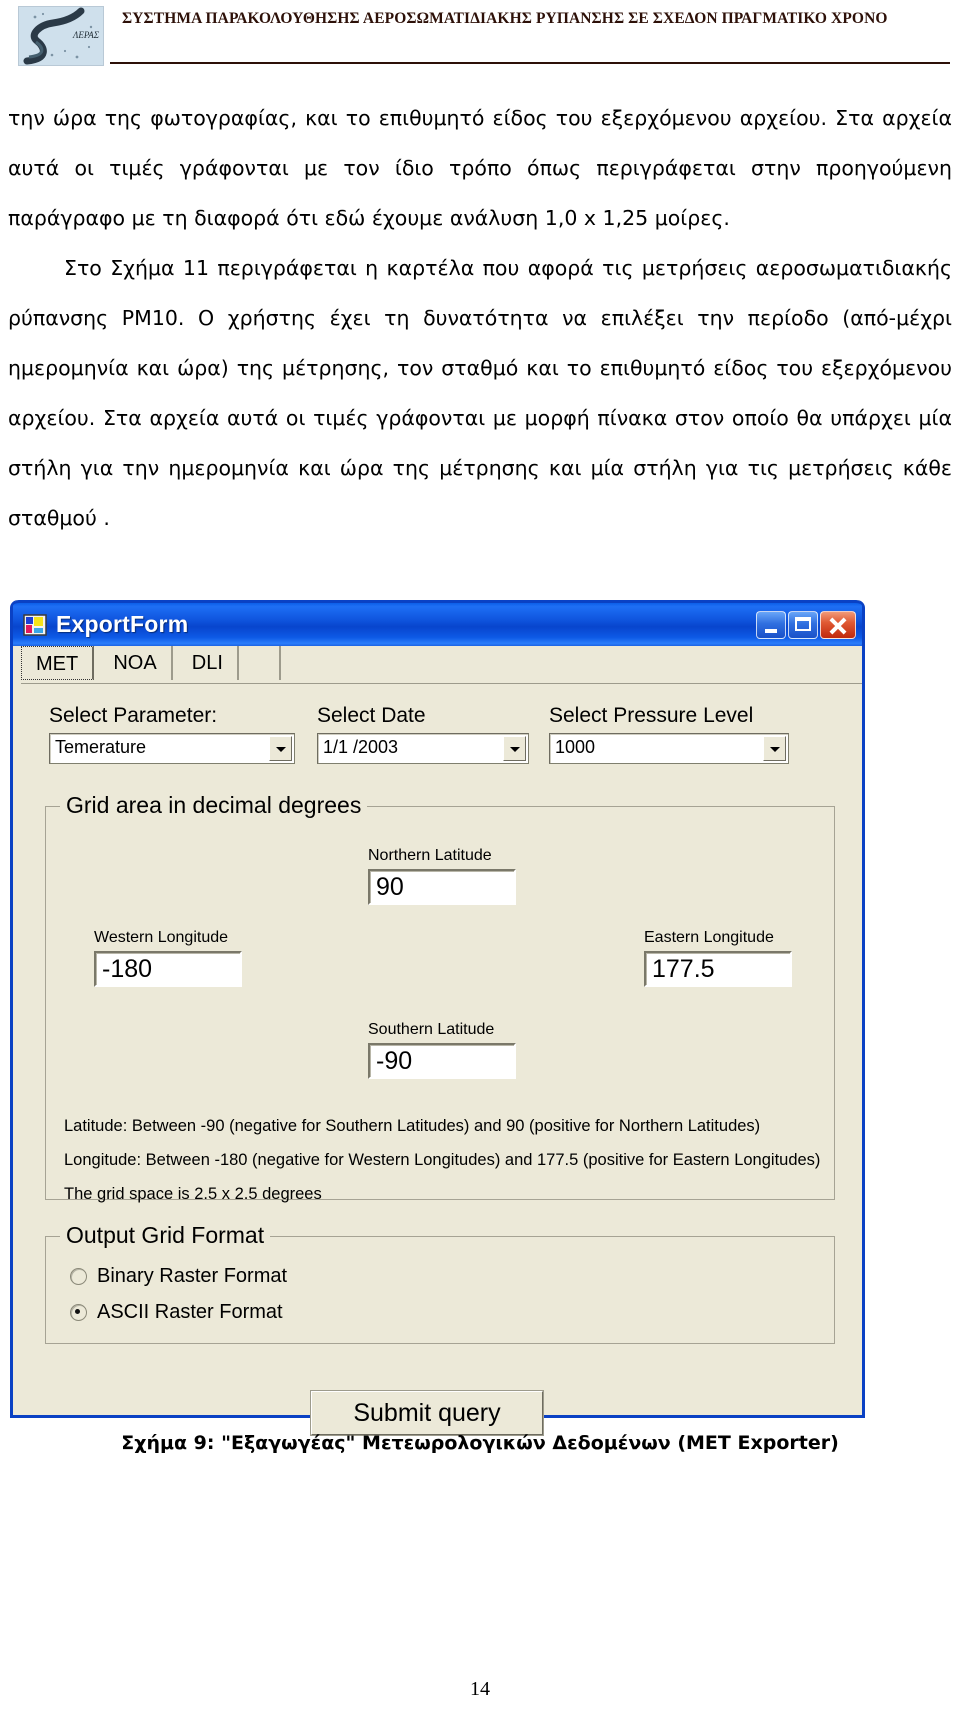 Image resolution: width=960 pixels, height=1729 pixels. I want to click on southern-latitude-label: Southern Latitude, so click(431, 1029).